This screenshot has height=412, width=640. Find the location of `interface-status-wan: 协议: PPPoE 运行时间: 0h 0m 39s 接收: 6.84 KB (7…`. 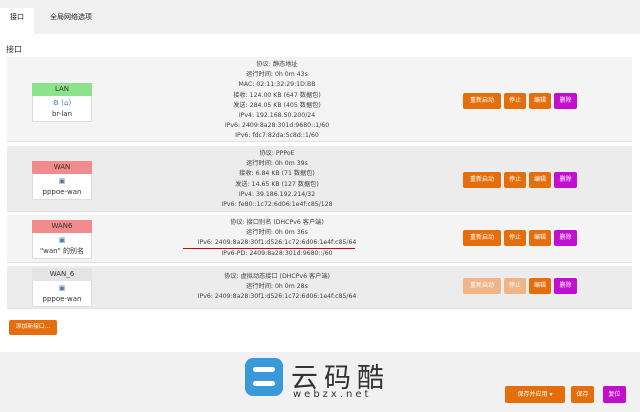

interface-status-wan: 协议: PPPoE 运行时间: 0h 0m 39s 接收: 6.84 KB (7… is located at coordinates (277, 179).